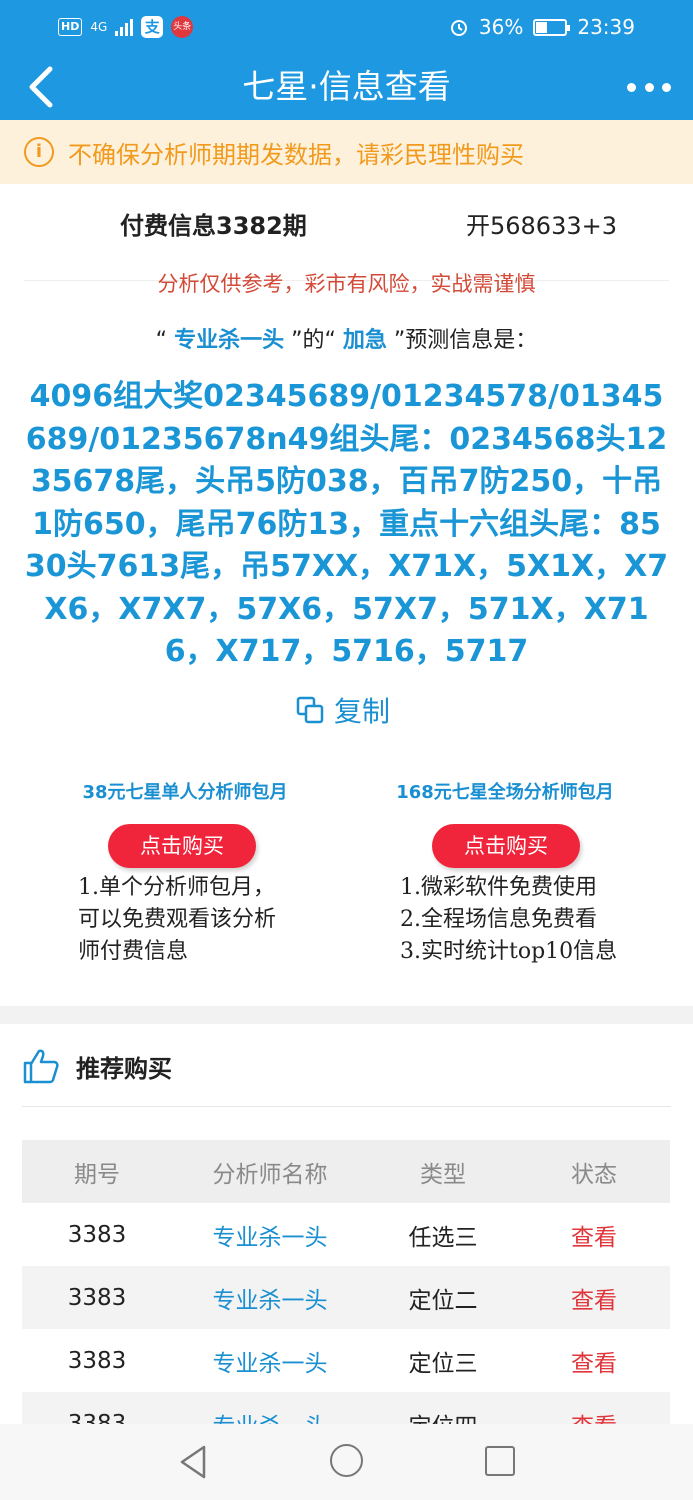  I want to click on info-circle-icon: i, so click(39, 152).